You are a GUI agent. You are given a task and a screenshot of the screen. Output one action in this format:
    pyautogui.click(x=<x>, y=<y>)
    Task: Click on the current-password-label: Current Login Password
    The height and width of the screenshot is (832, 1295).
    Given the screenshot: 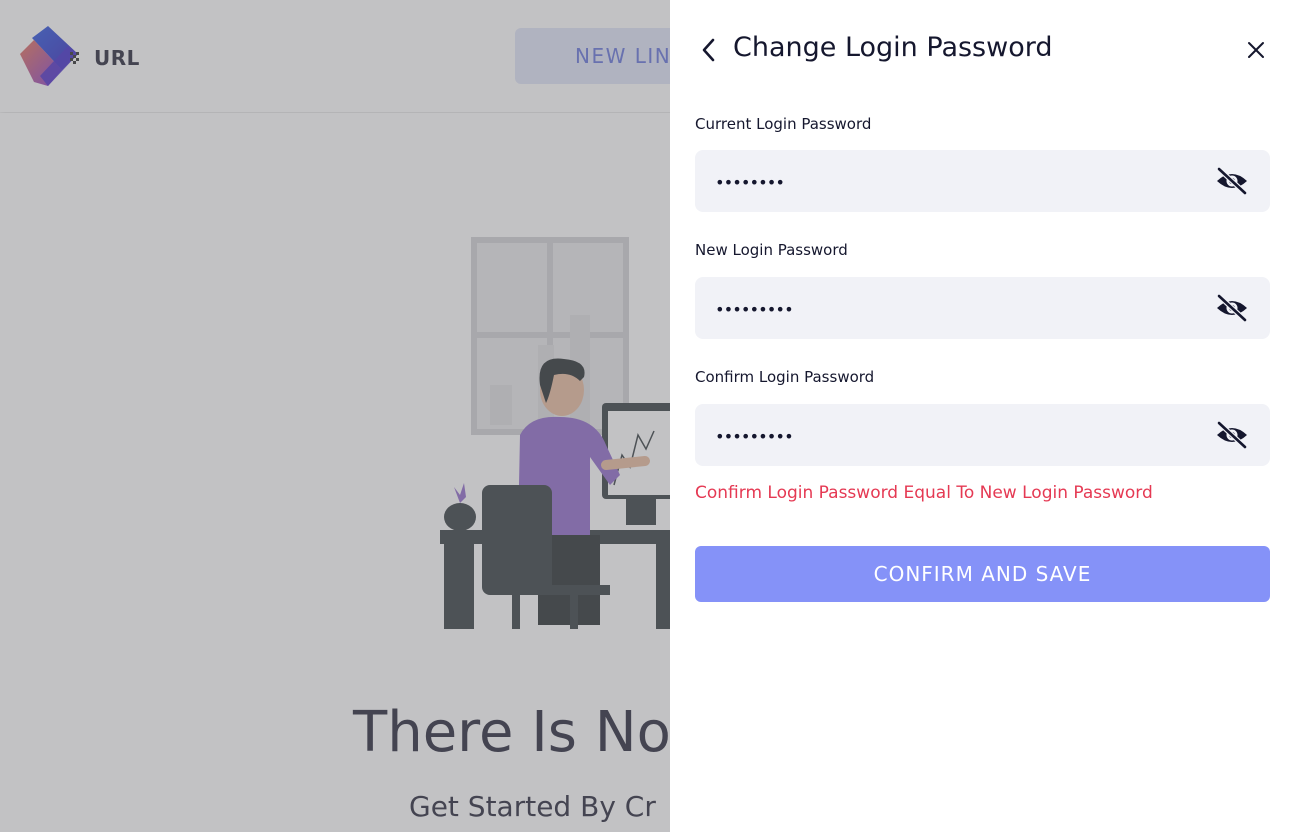 What is the action you would take?
    pyautogui.click(x=783, y=124)
    